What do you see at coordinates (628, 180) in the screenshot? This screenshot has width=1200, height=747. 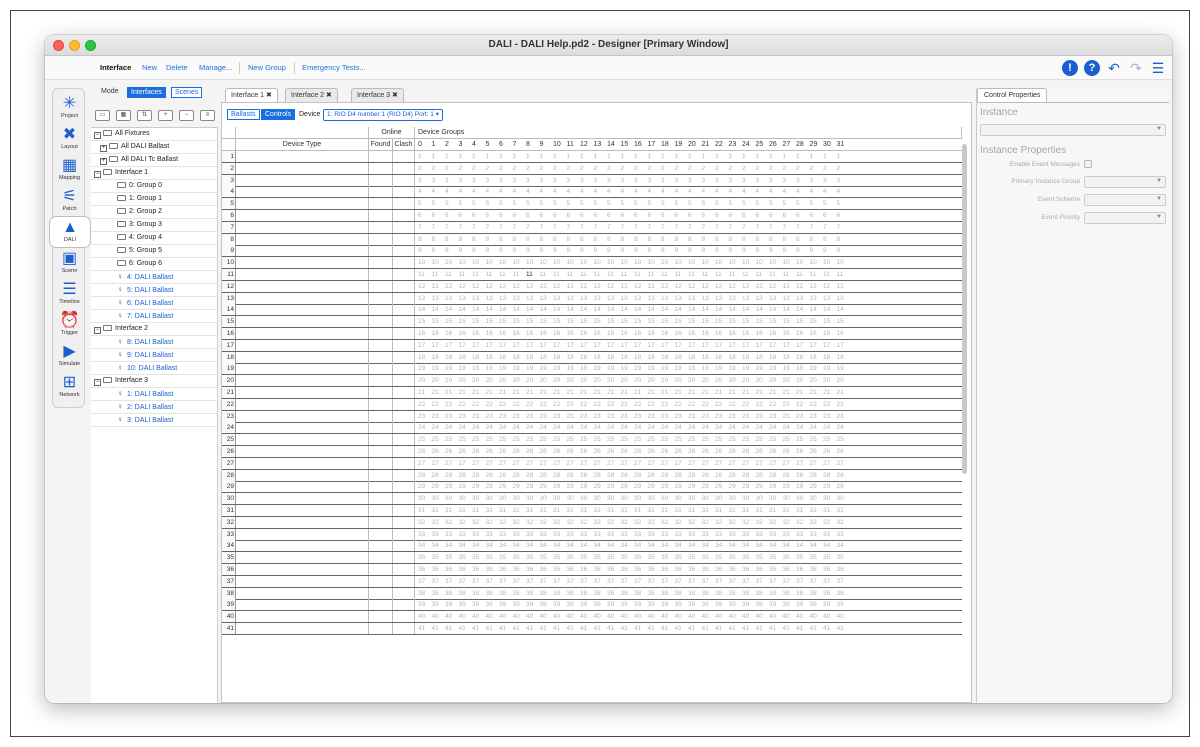 I see `group-cell: 3` at bounding box center [628, 180].